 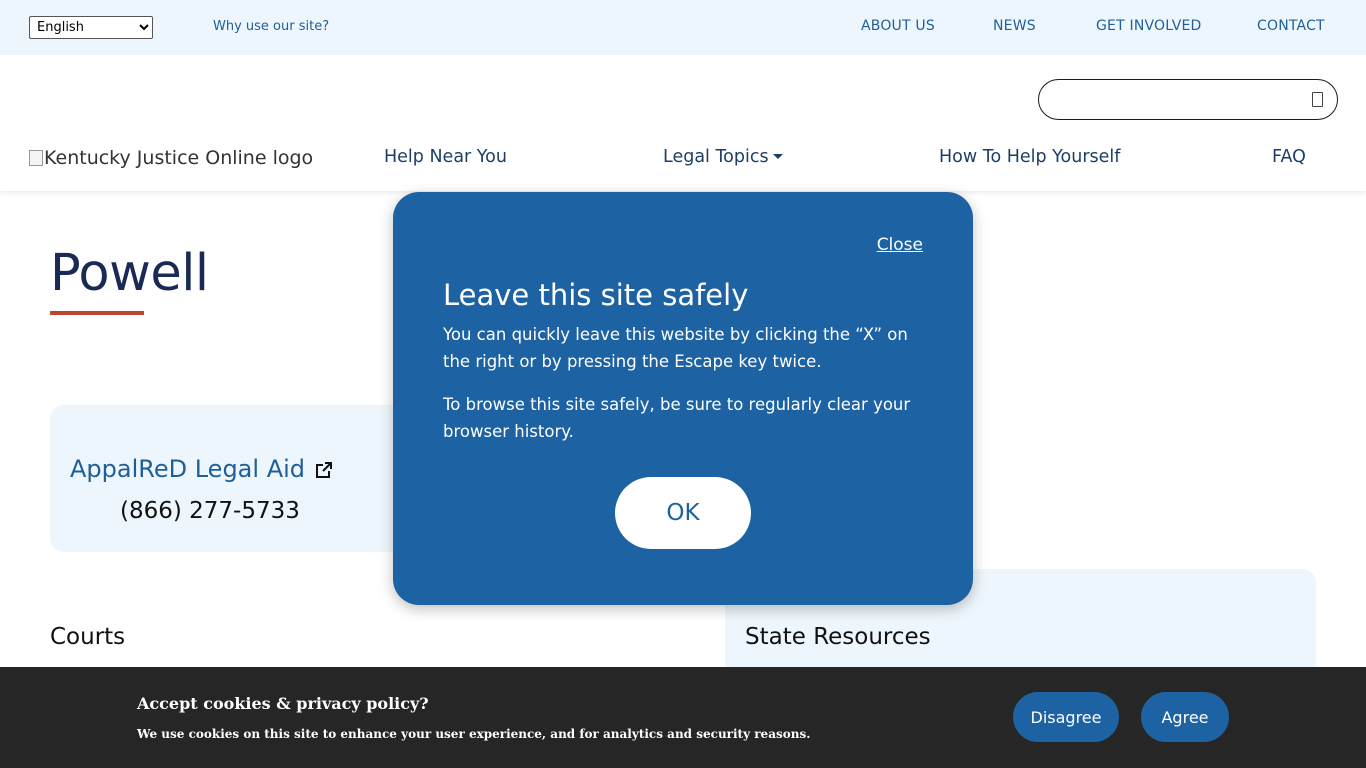 What do you see at coordinates (36, 158) in the screenshot?
I see `broken-image-icon` at bounding box center [36, 158].